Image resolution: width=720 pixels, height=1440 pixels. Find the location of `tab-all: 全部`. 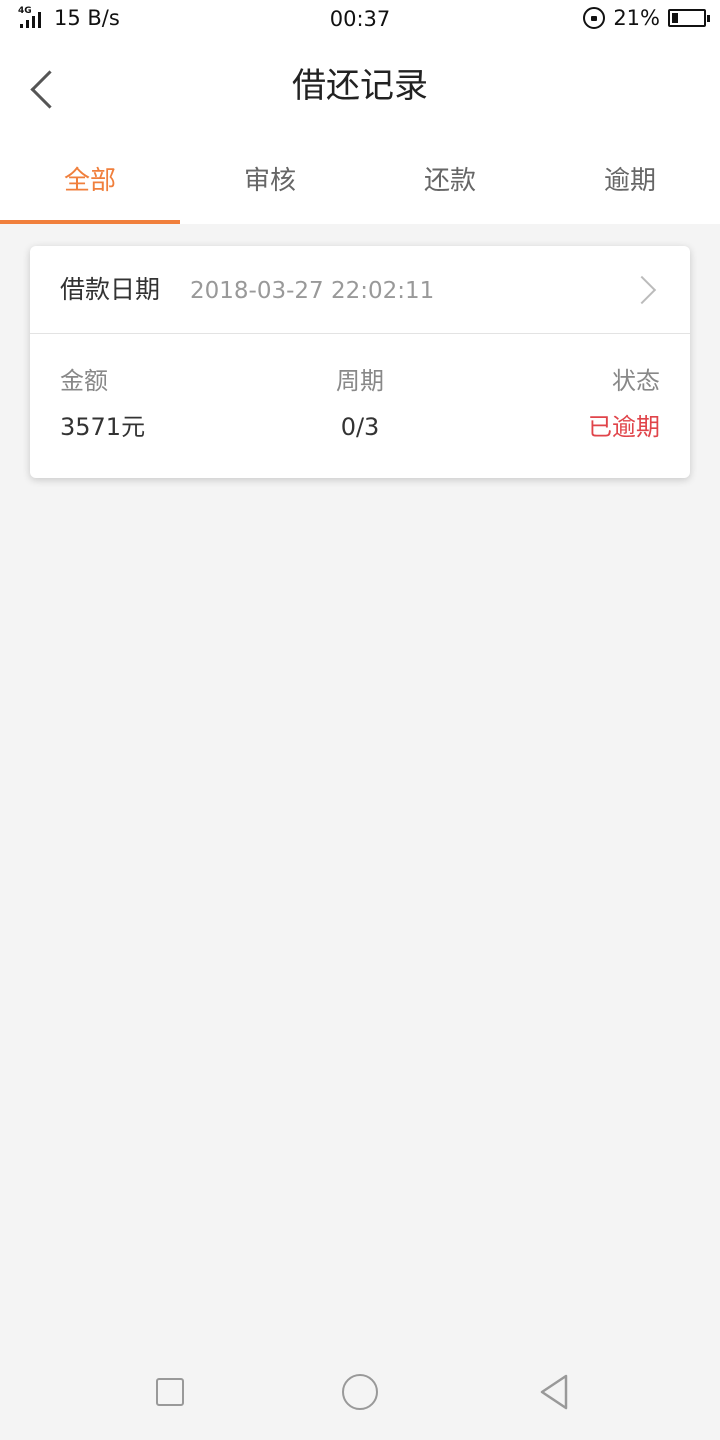

tab-all: 全部 is located at coordinates (90, 181).